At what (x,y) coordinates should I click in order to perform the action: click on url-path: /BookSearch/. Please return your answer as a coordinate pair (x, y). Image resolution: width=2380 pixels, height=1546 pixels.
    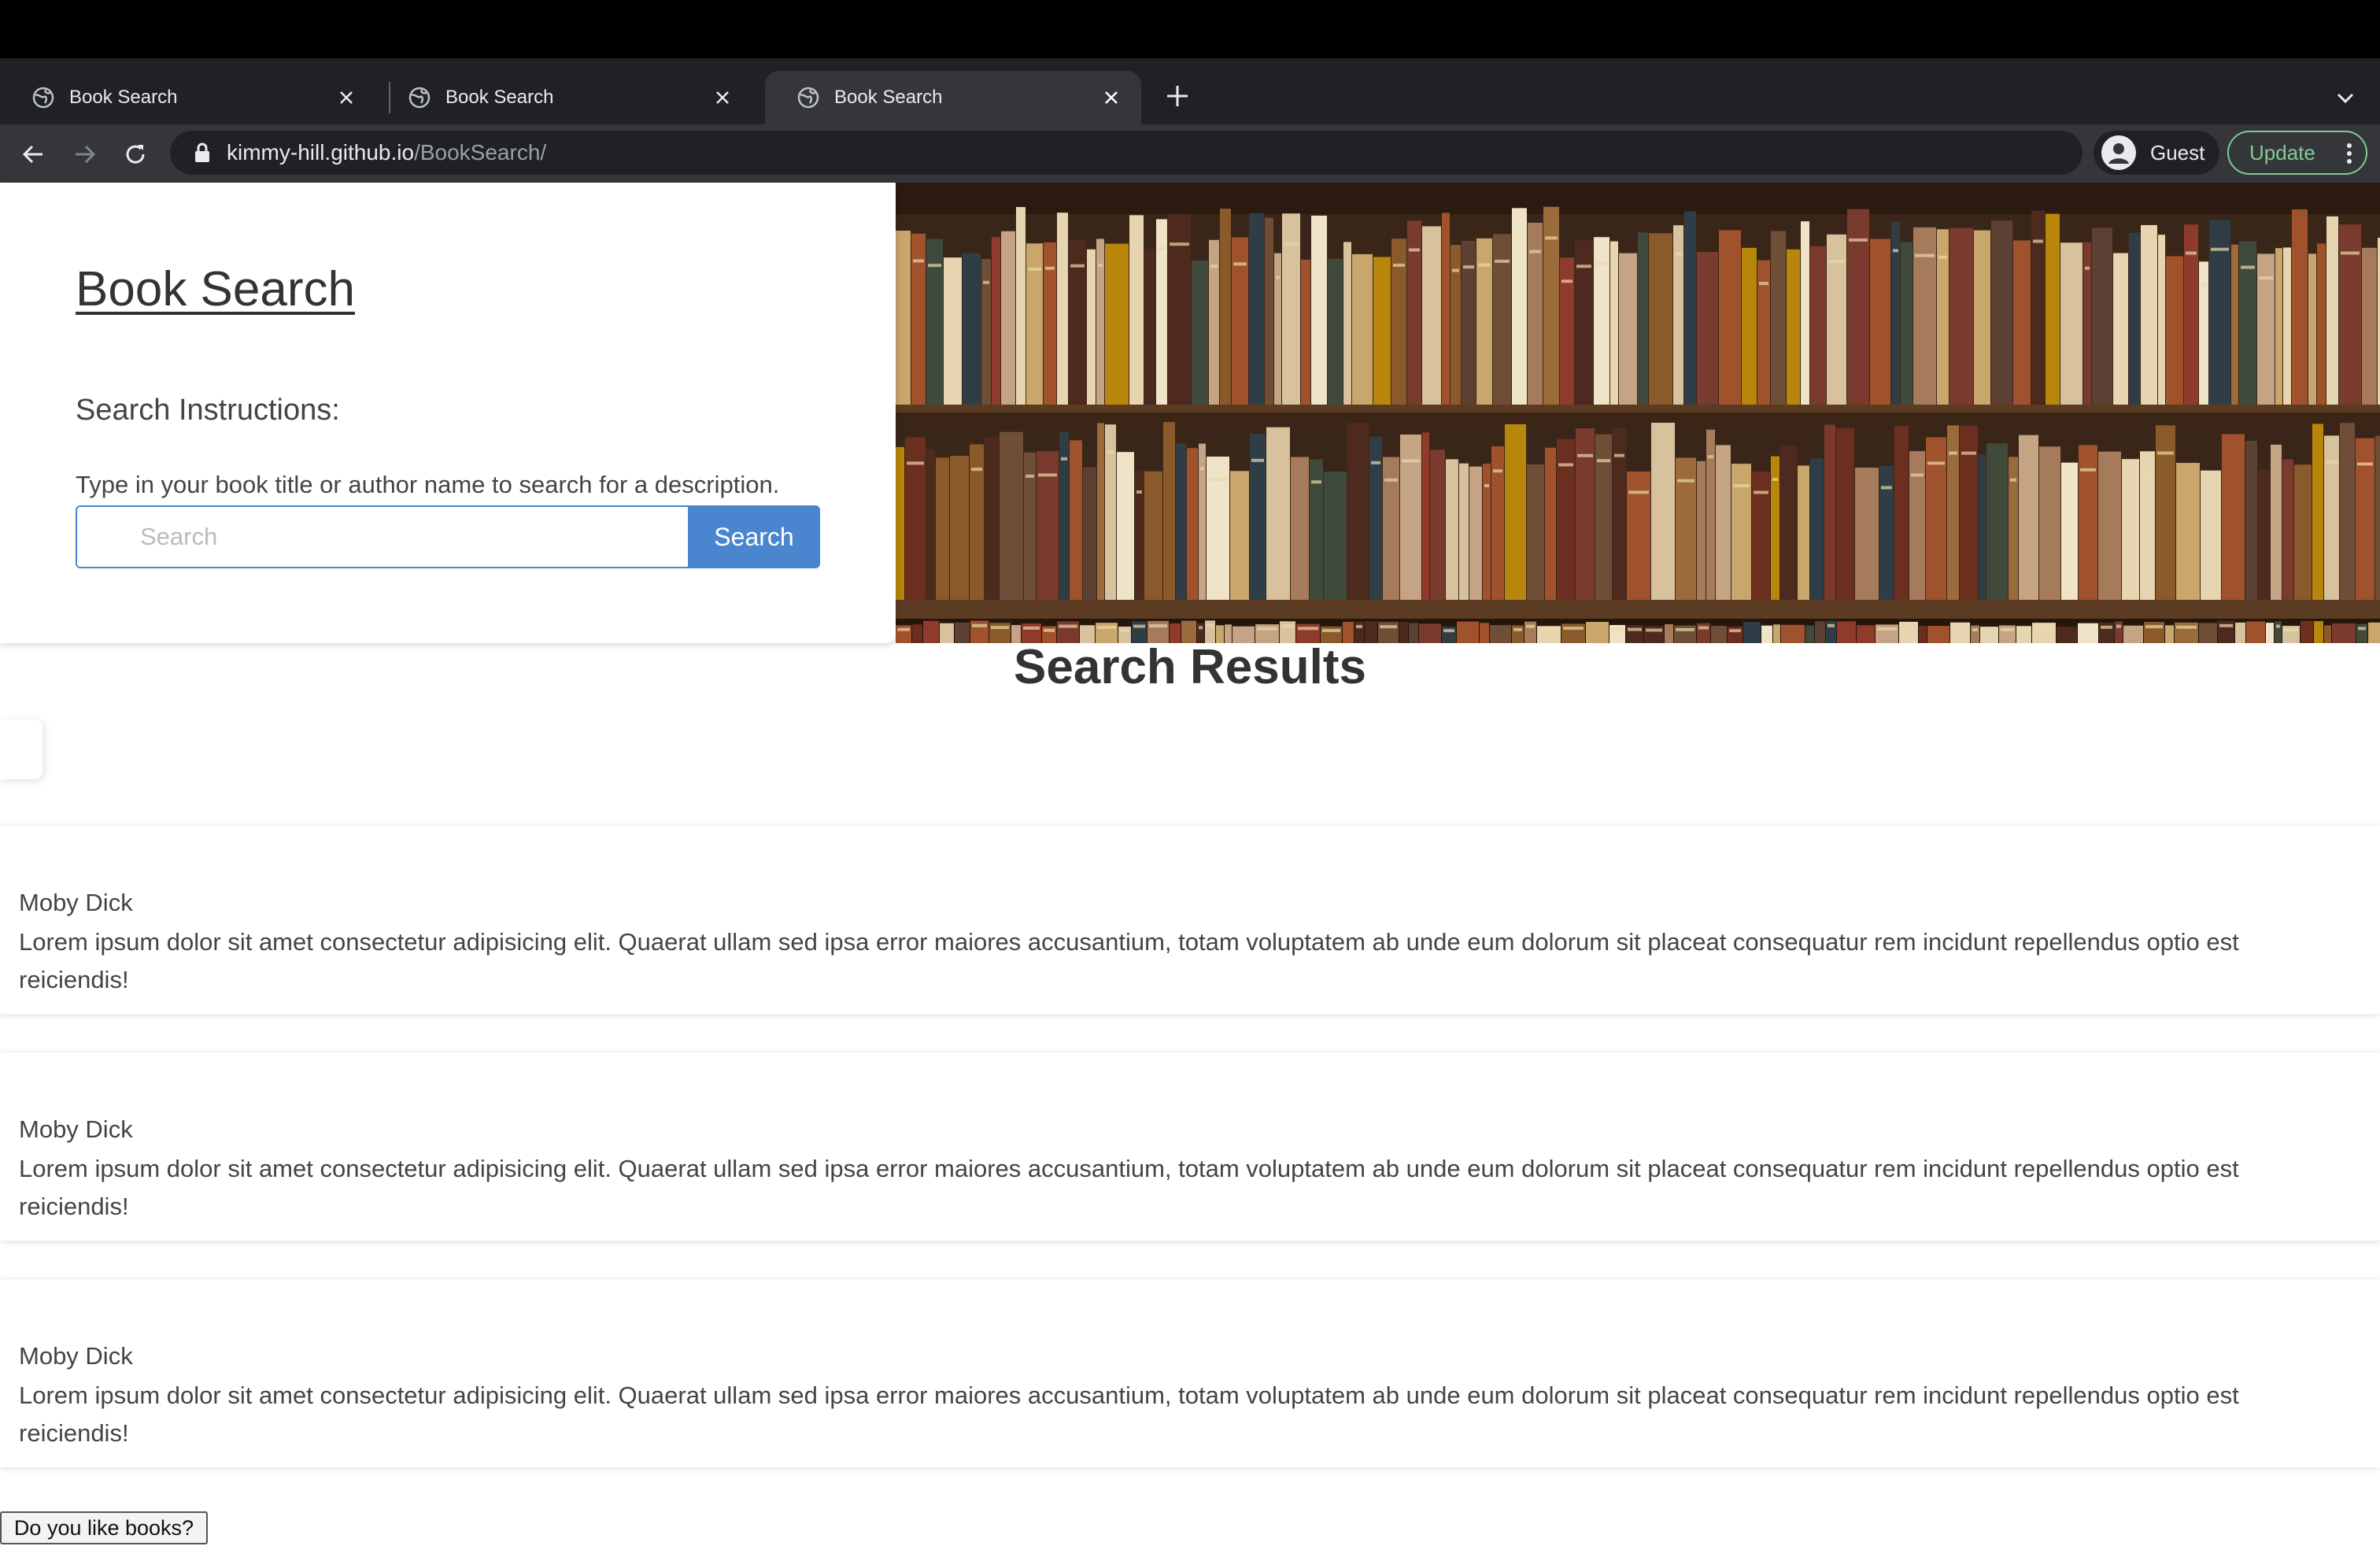
    Looking at the image, I should click on (480, 152).